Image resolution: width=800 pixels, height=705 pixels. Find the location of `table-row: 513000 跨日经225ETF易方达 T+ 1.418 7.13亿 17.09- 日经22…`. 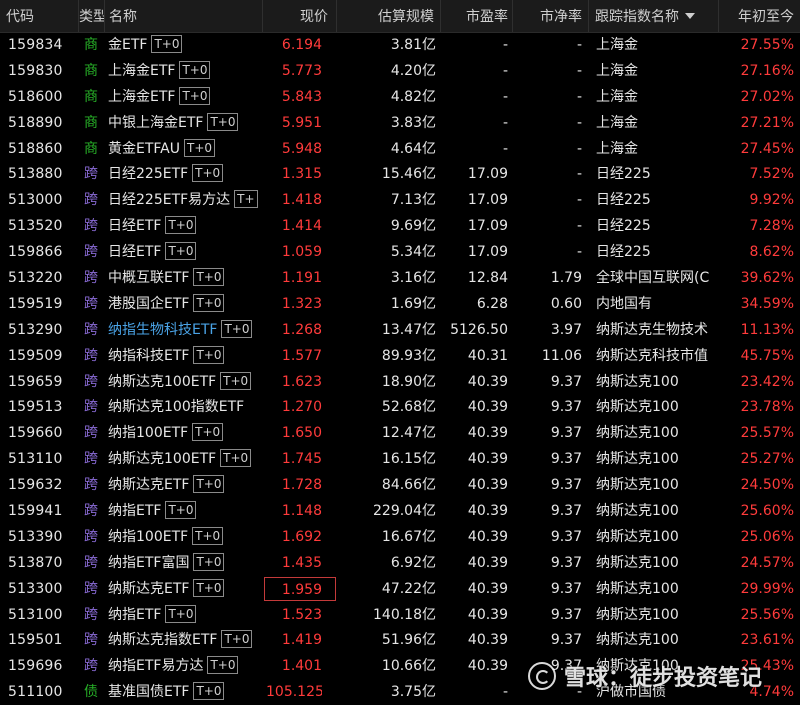

table-row: 513000 跨日经225ETF易方达 T+ 1.418 7.13亿 17.09- 日经22… is located at coordinates (400, 200).